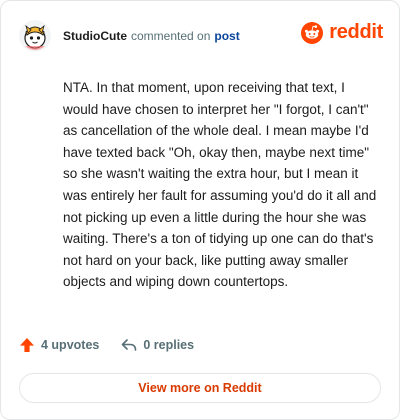  Describe the element at coordinates (356, 32) in the screenshot. I see `reddit-wordmark: reddit` at that location.